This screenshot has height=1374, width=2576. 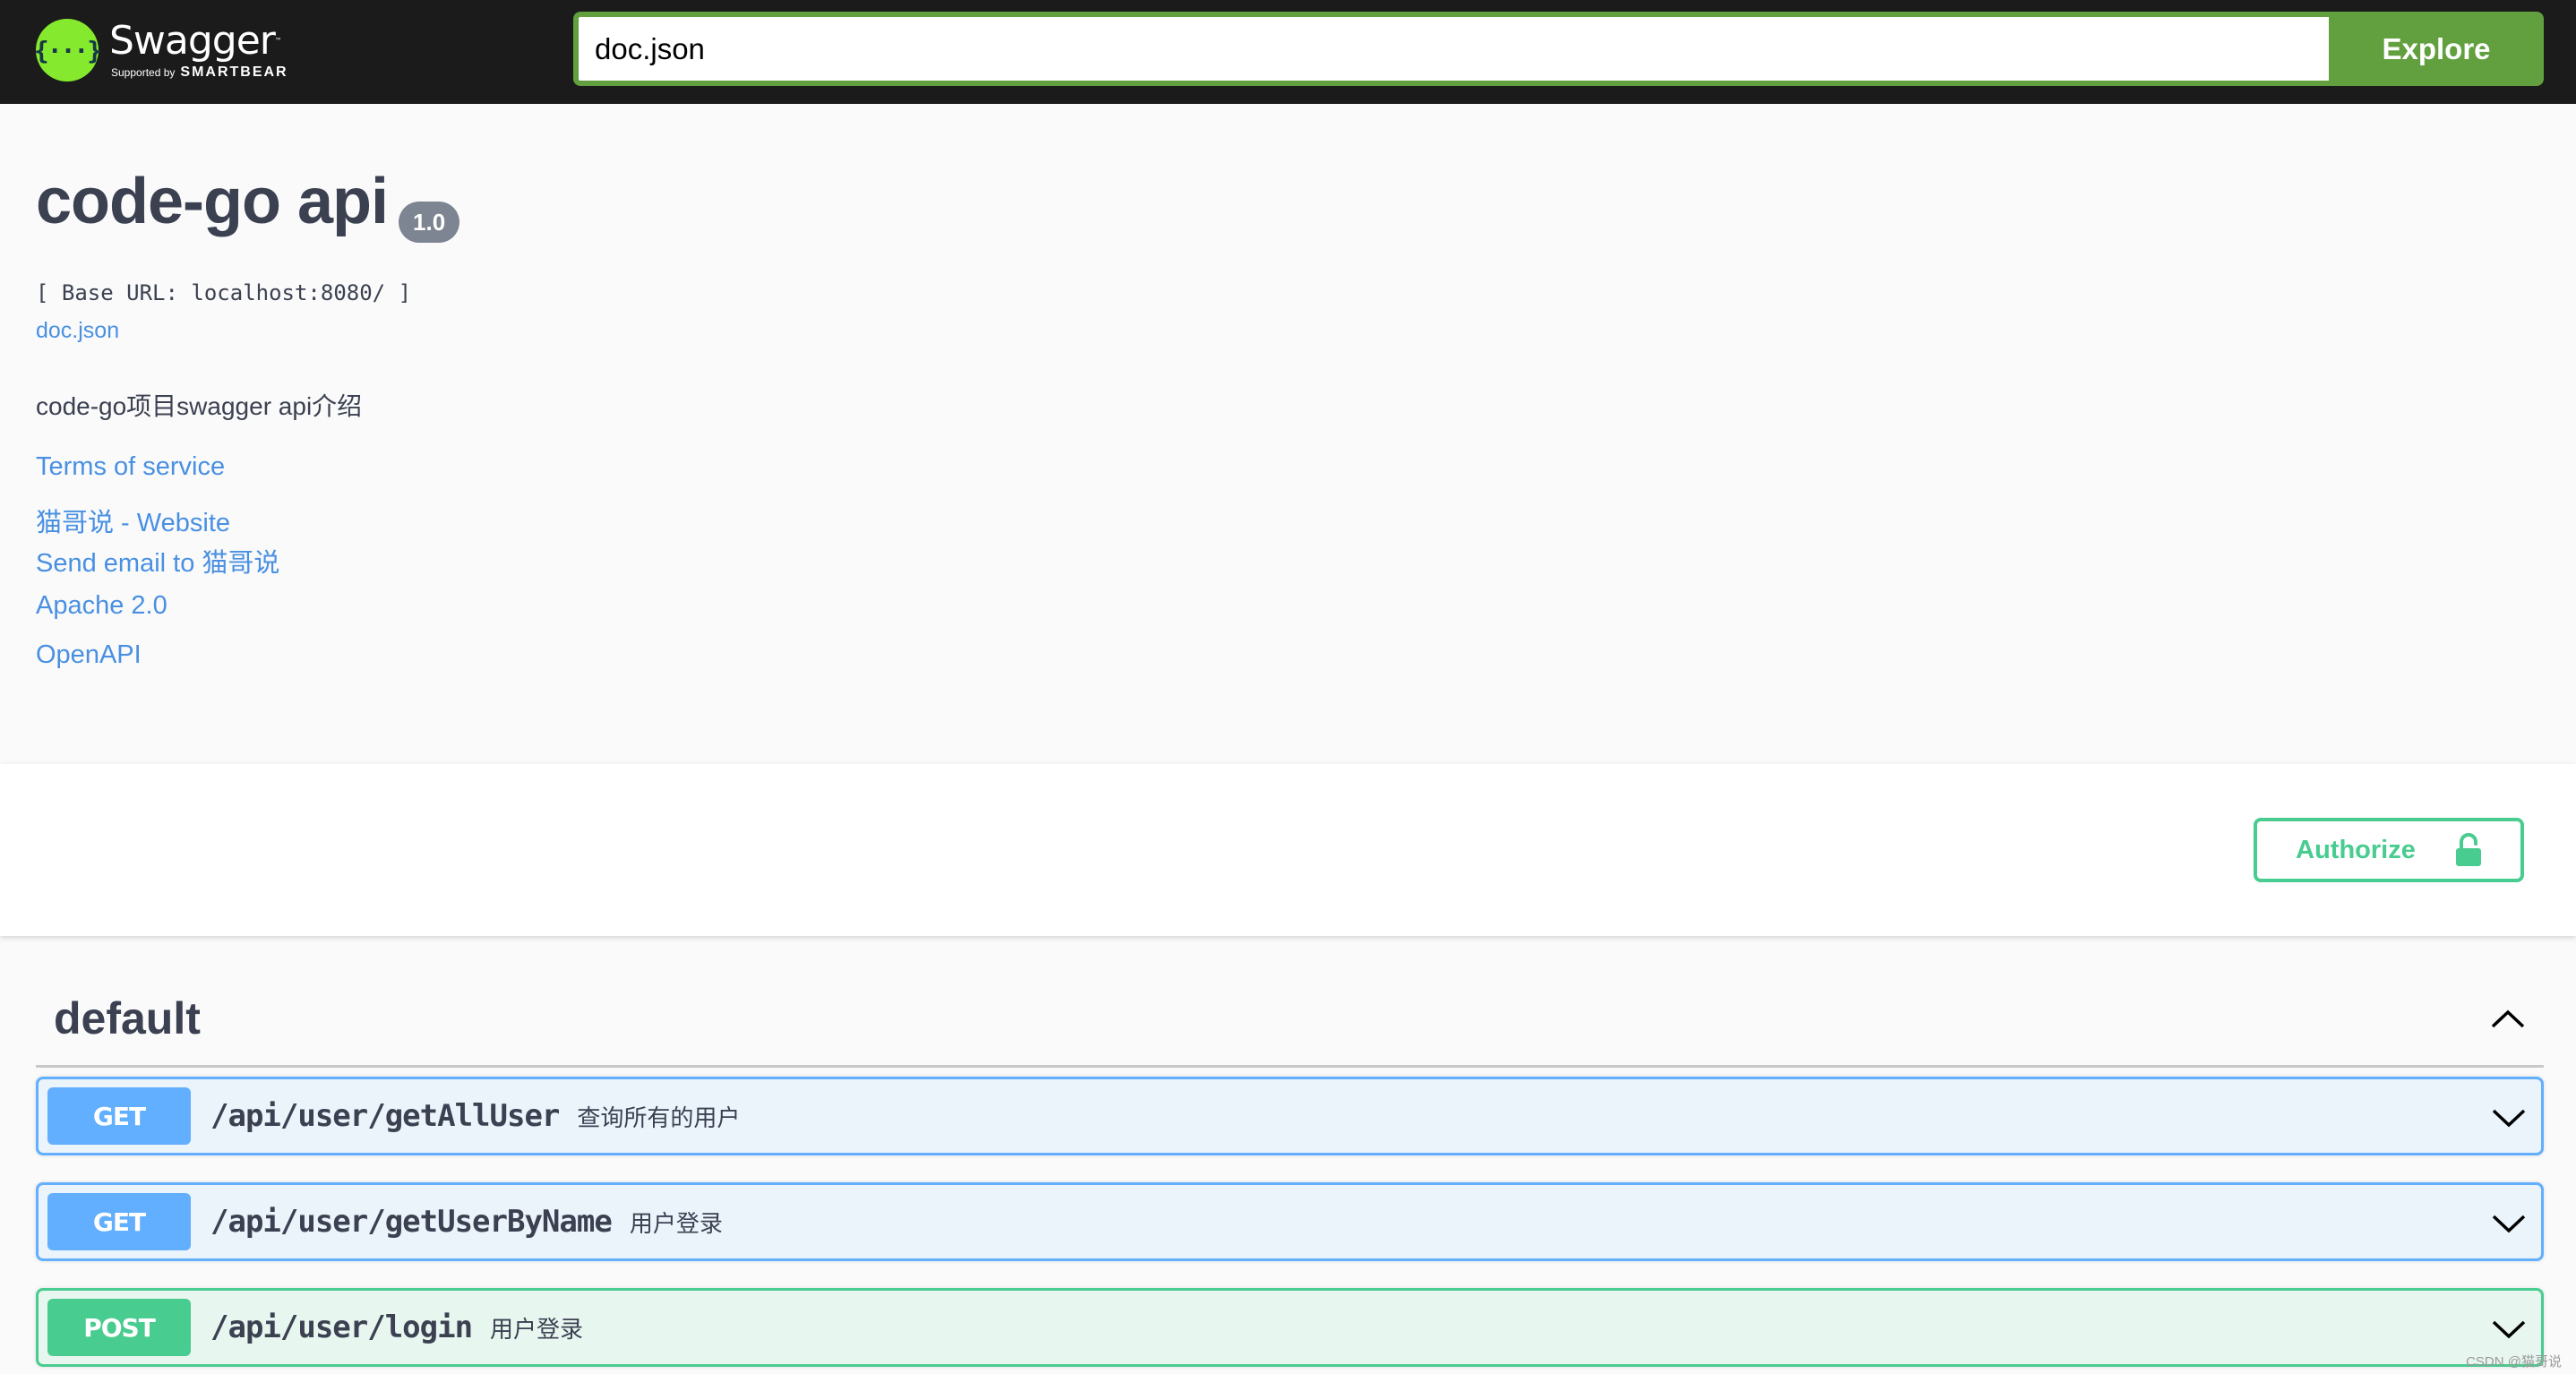 I want to click on explore-button: Explore, so click(x=2436, y=49).